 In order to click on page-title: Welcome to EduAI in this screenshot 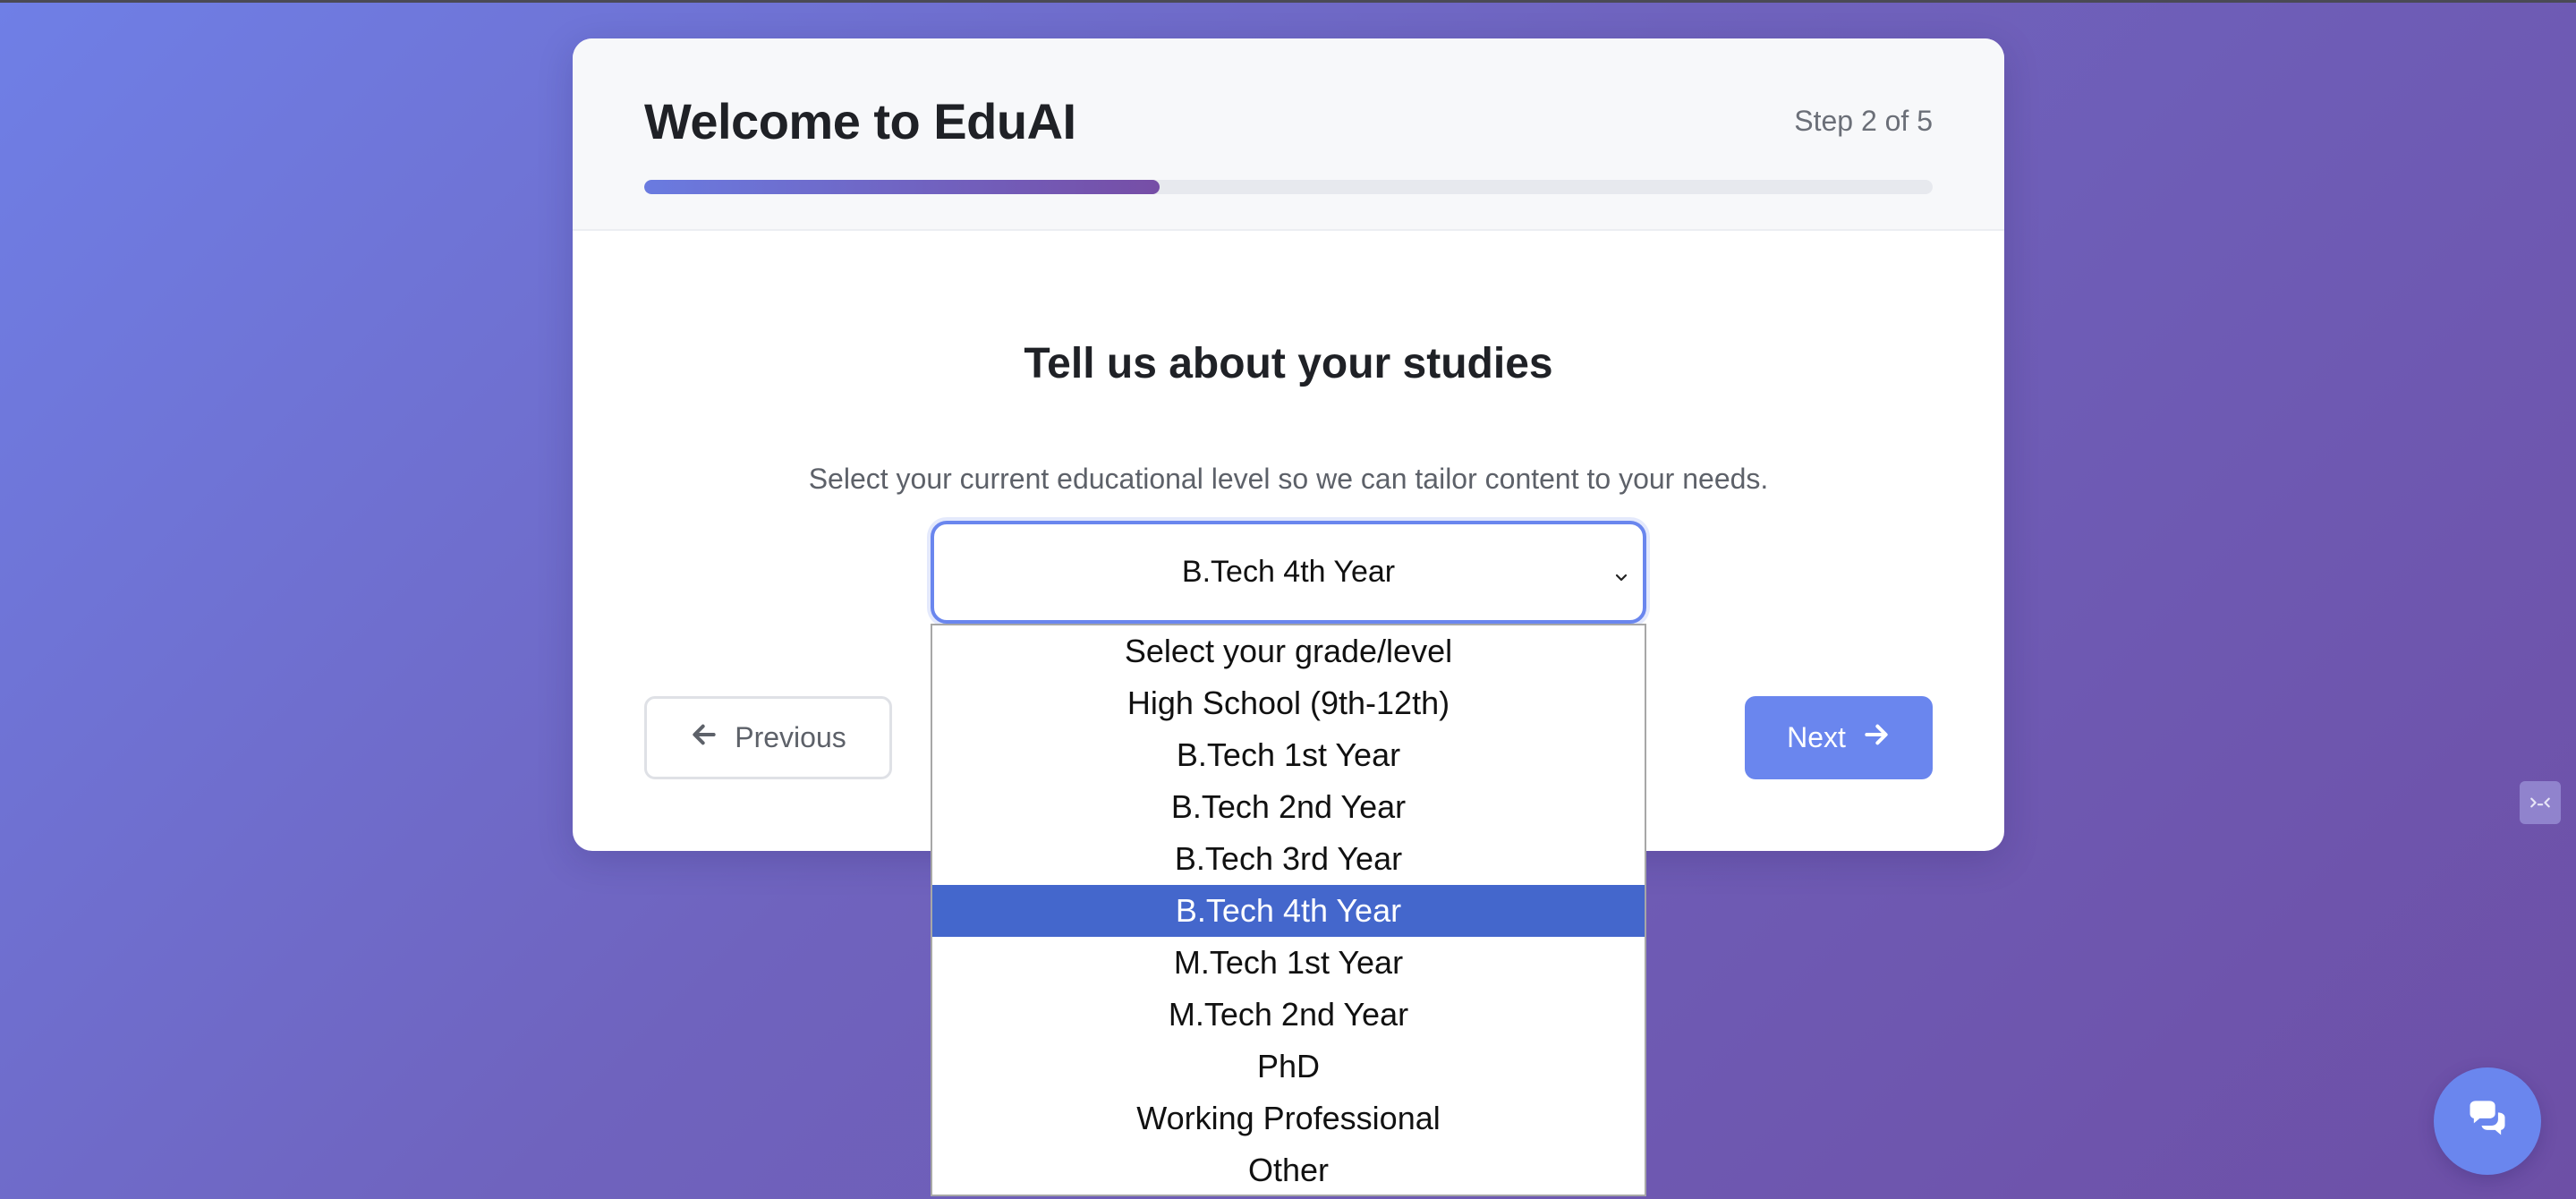, I will do `click(860, 121)`.